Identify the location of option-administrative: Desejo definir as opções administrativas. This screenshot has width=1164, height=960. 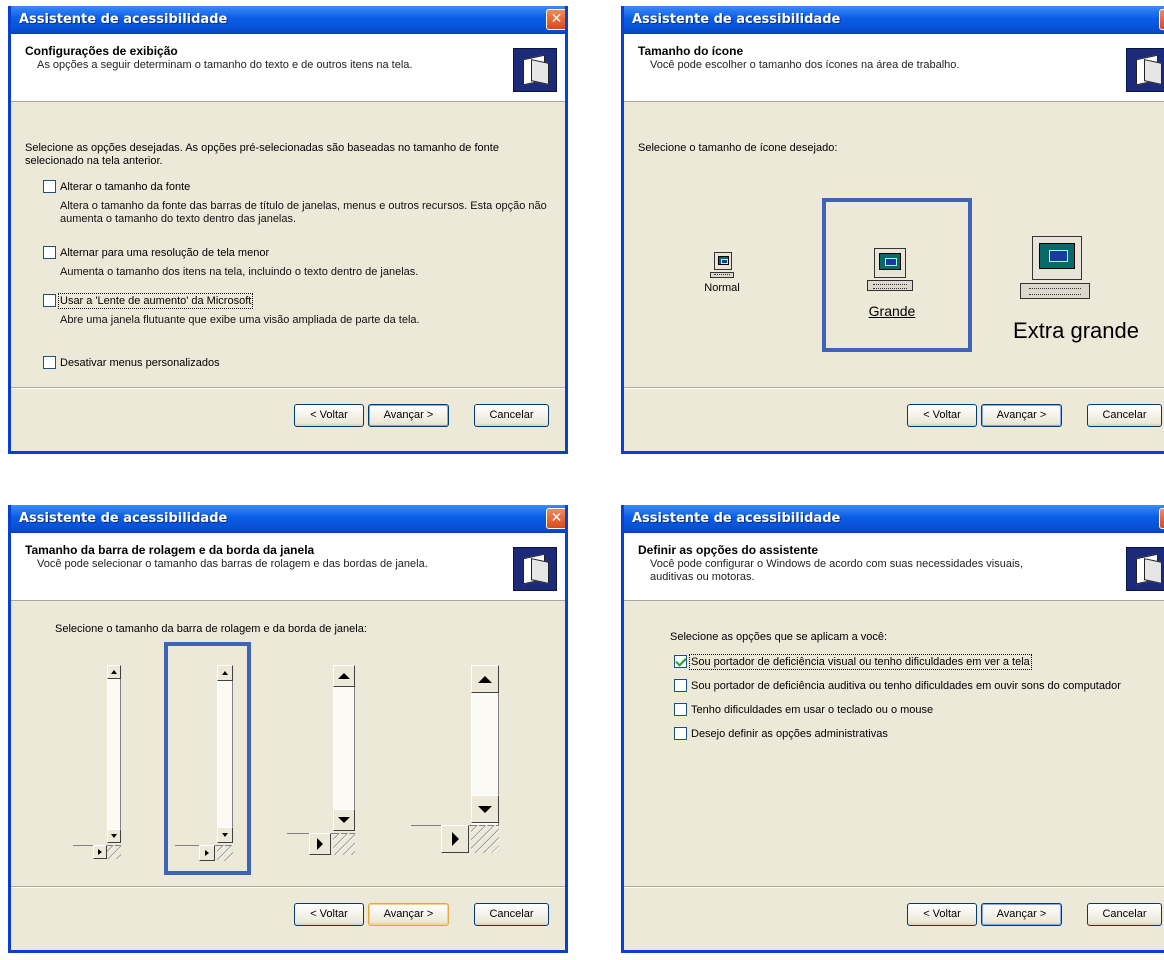
(781, 733).